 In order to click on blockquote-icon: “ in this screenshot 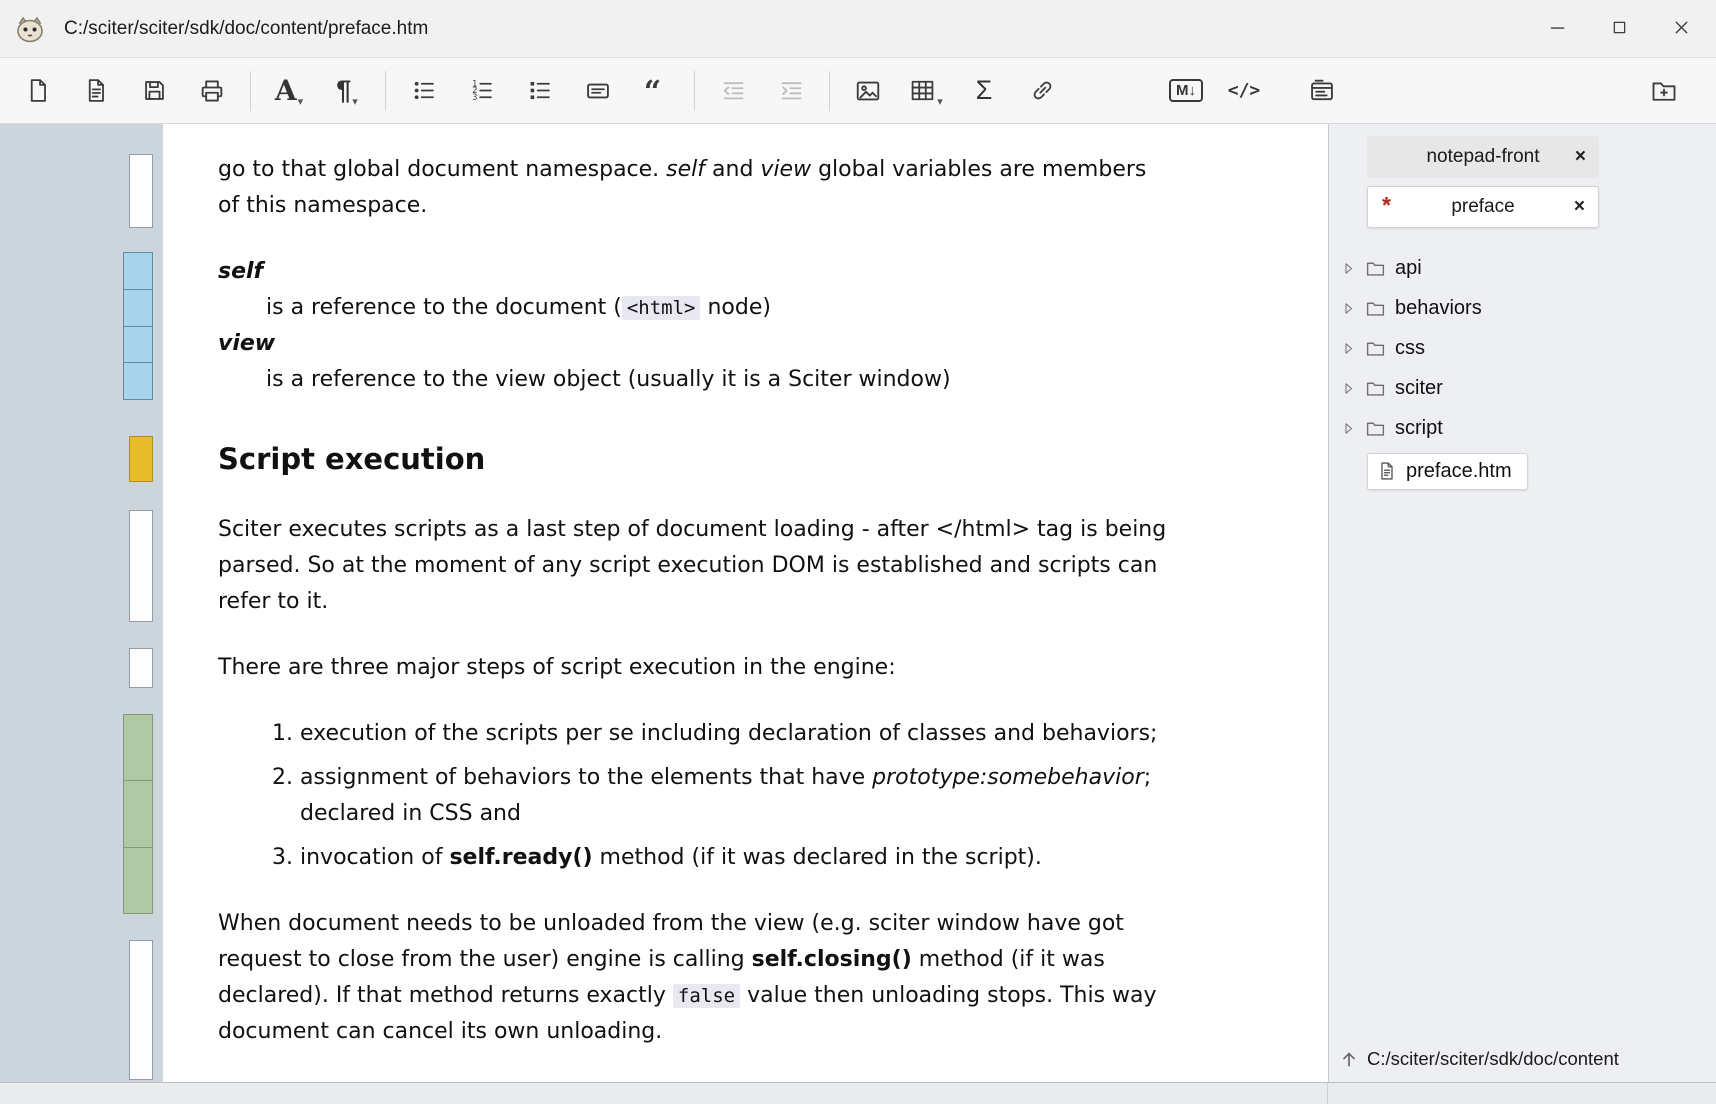, I will do `click(656, 91)`.